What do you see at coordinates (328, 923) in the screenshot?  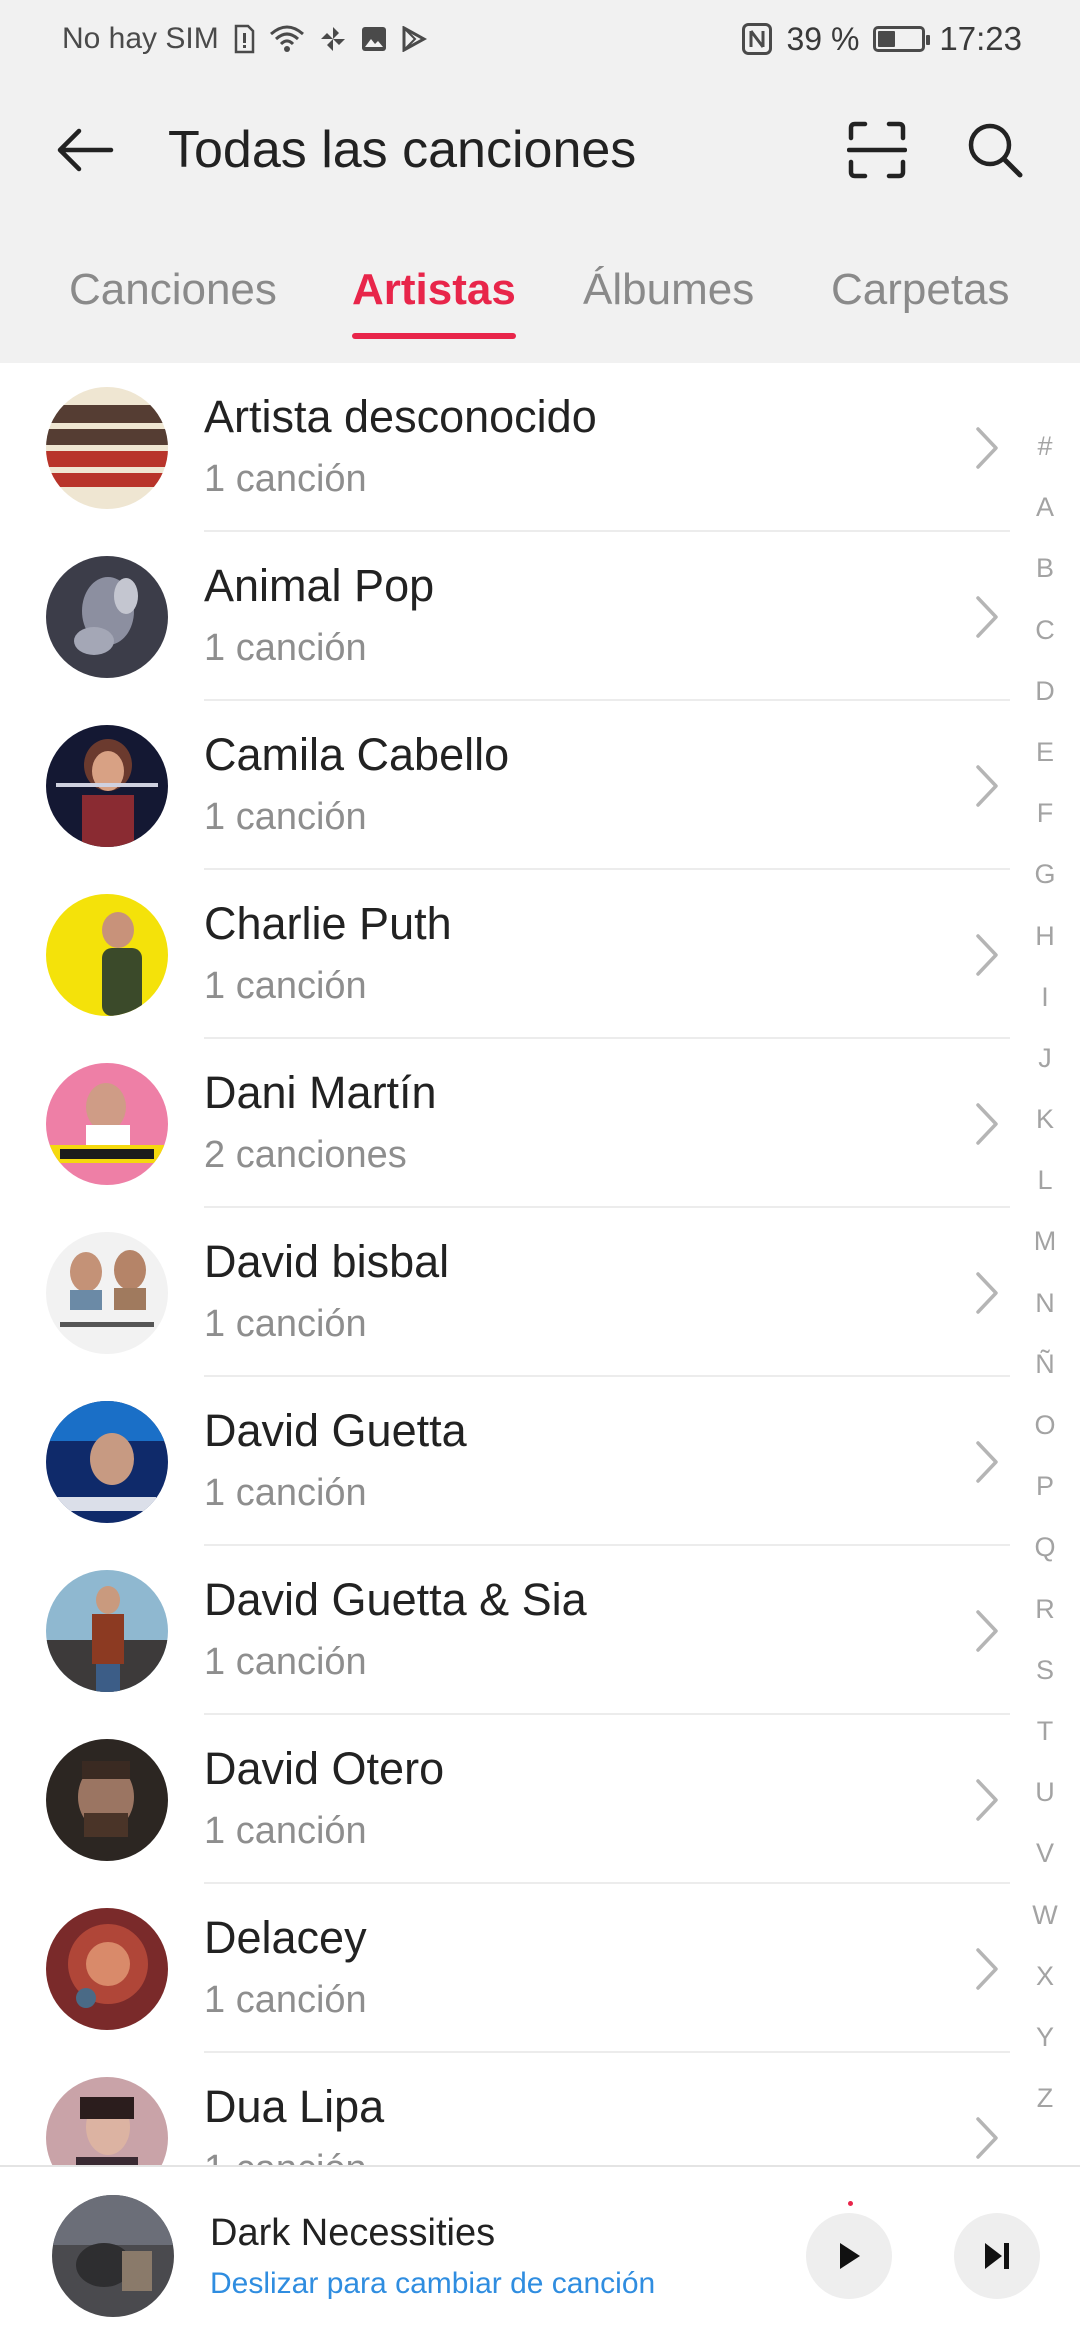 I see `artist-name: Charlie Puth` at bounding box center [328, 923].